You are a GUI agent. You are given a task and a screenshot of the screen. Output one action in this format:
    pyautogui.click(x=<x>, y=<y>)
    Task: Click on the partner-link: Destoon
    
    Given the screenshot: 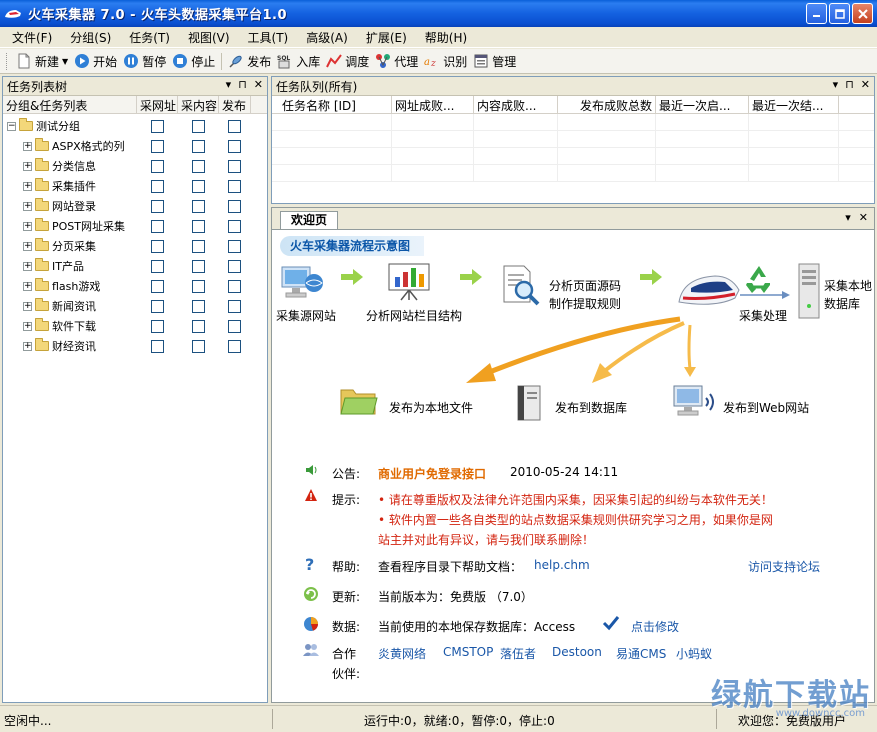 What is the action you would take?
    pyautogui.click(x=577, y=652)
    